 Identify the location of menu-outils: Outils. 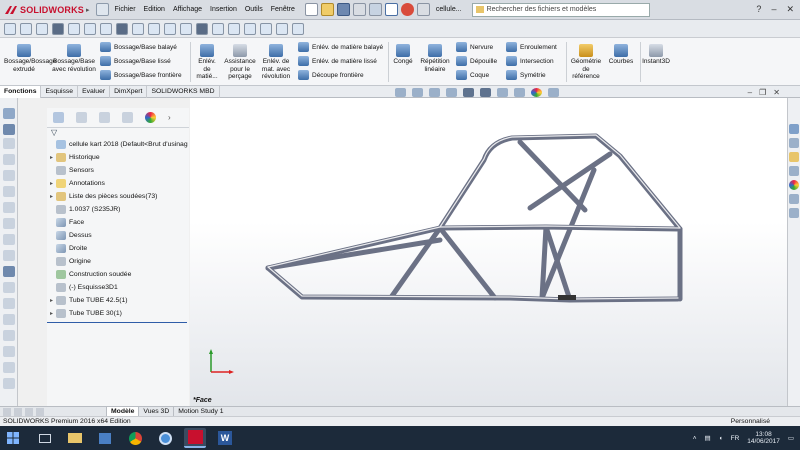
(254, 9).